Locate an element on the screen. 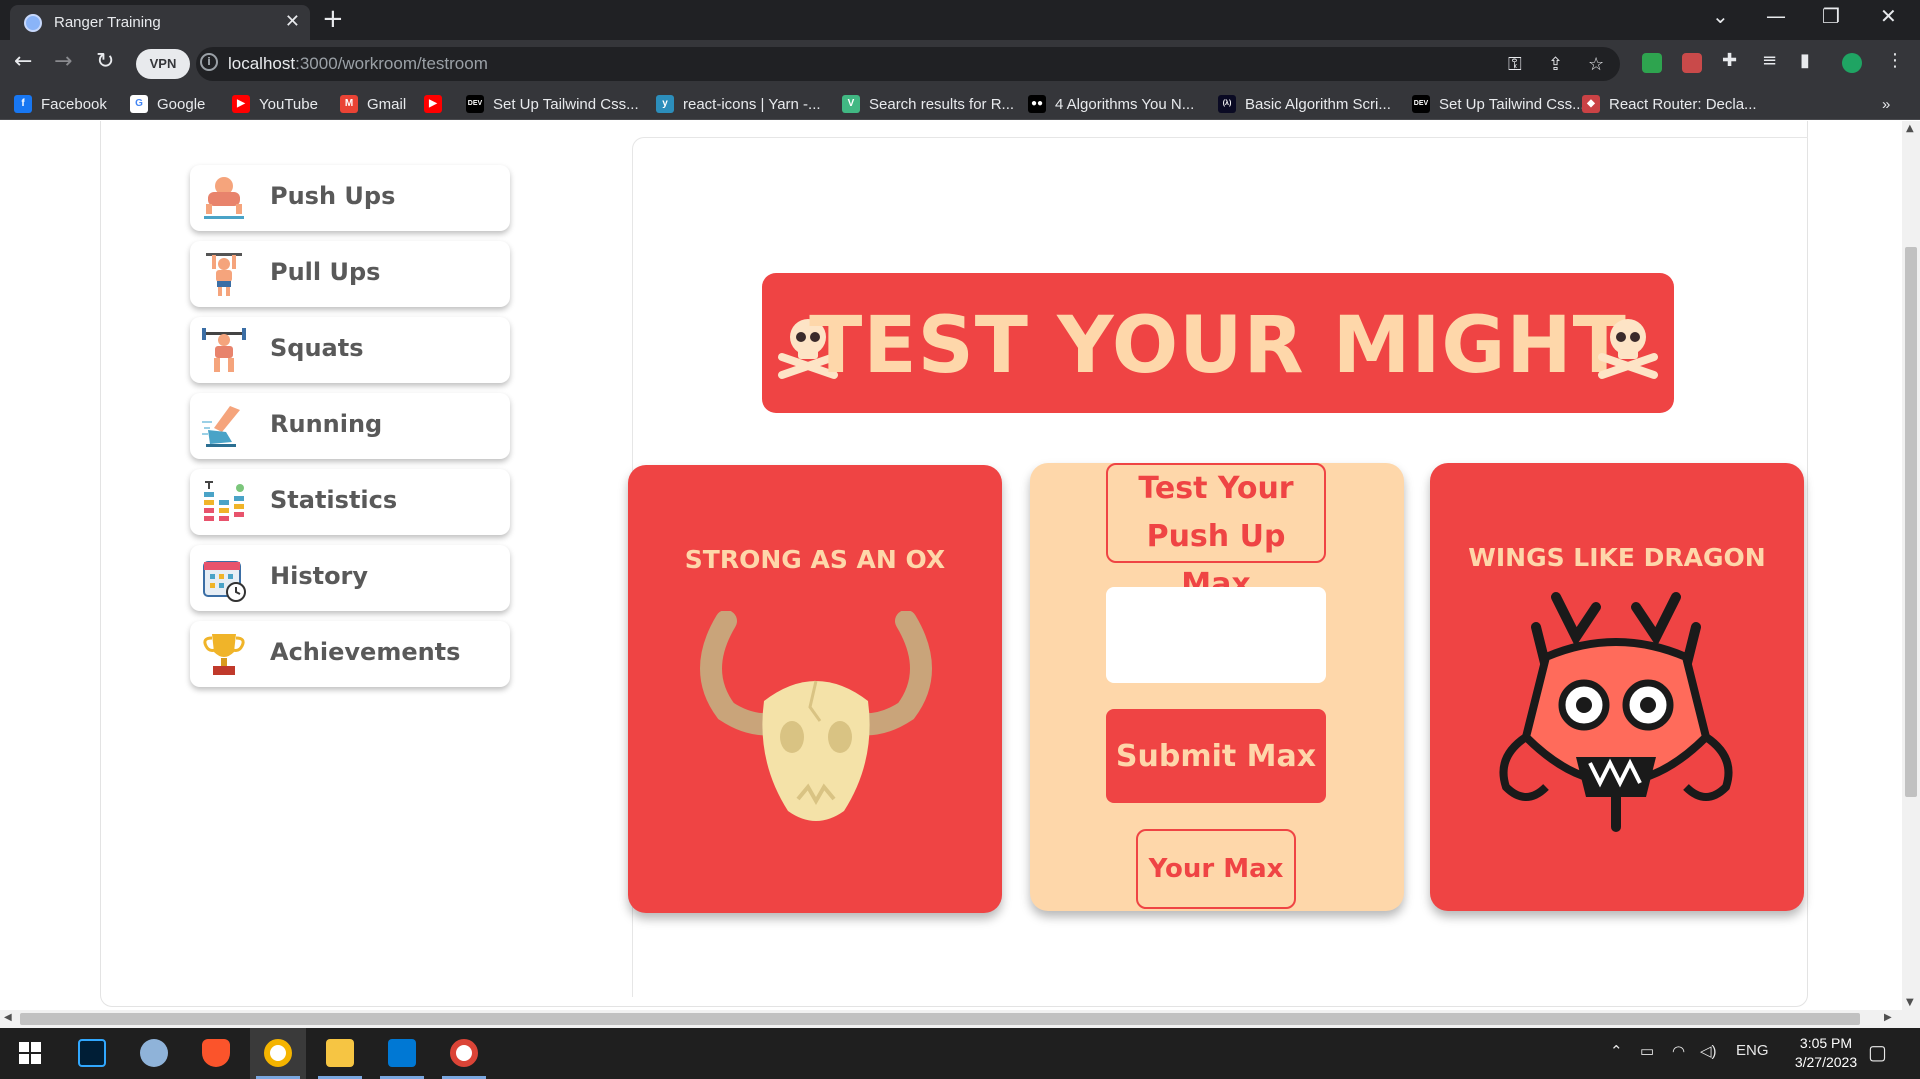 This screenshot has height=1079, width=1920. scroll-up-arrow-icon: ▲ is located at coordinates (1910, 128).